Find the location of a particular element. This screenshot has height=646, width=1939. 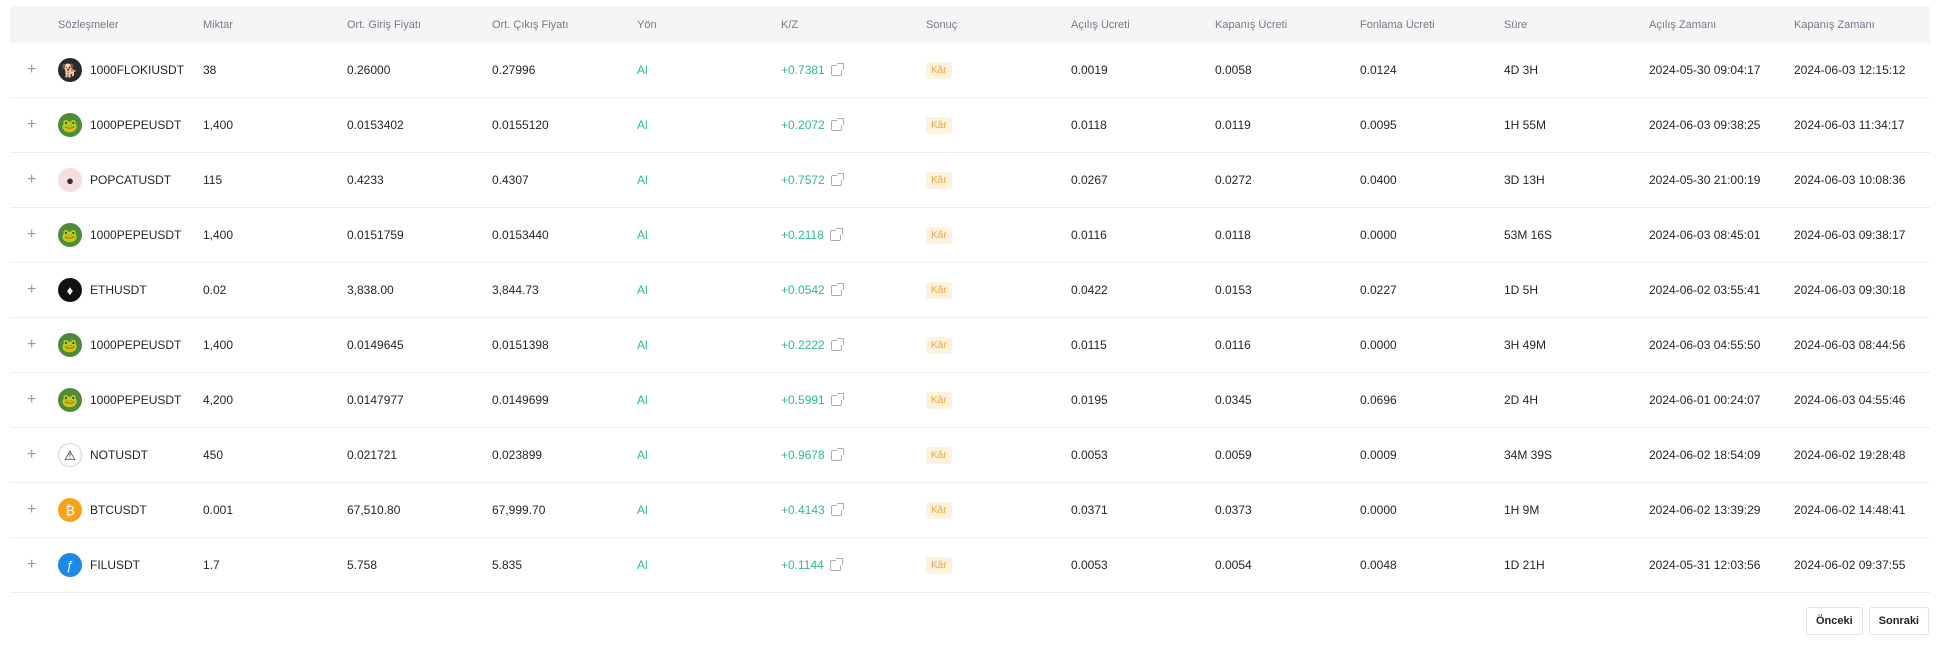

duration-cell: 2D 4H is located at coordinates (1521, 400).